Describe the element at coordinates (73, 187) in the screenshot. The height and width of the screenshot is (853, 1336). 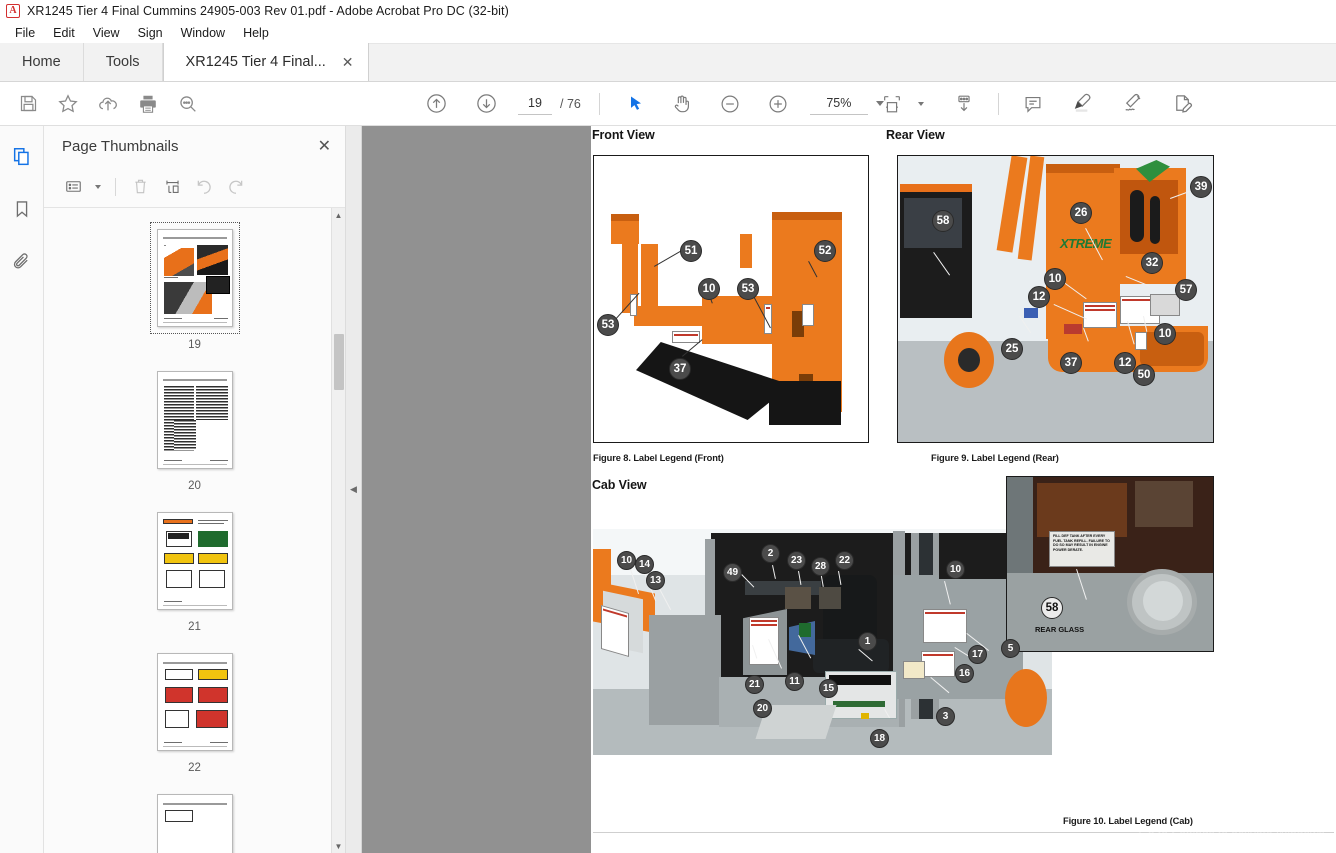
I see `options-menu-icon` at that location.